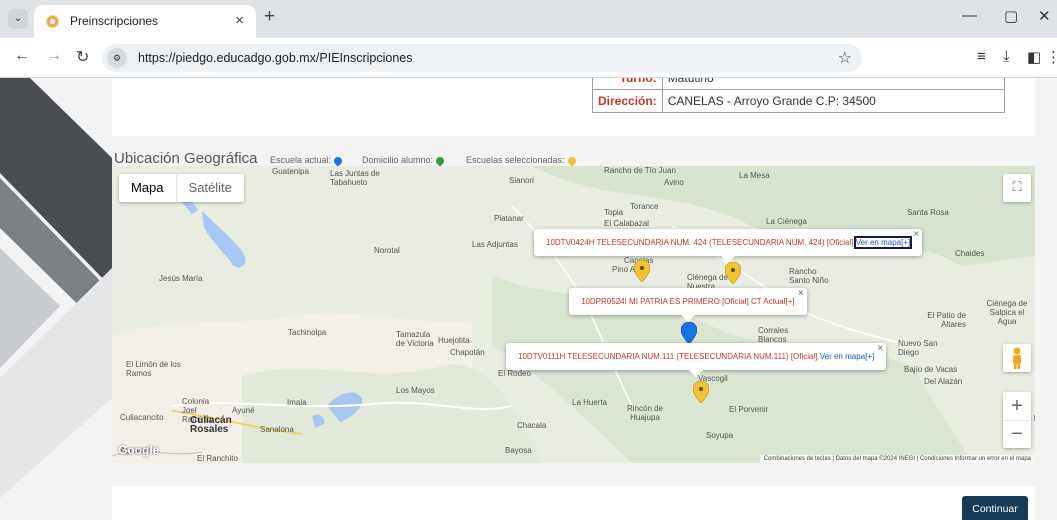 Image resolution: width=1057 pixels, height=520 pixels. I want to click on place-label: Torance, so click(644, 206).